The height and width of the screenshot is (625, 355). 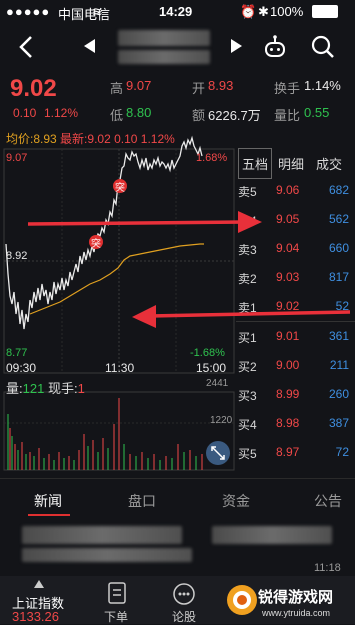 What do you see at coordinates (26, 47) in the screenshot?
I see `back-icon` at bounding box center [26, 47].